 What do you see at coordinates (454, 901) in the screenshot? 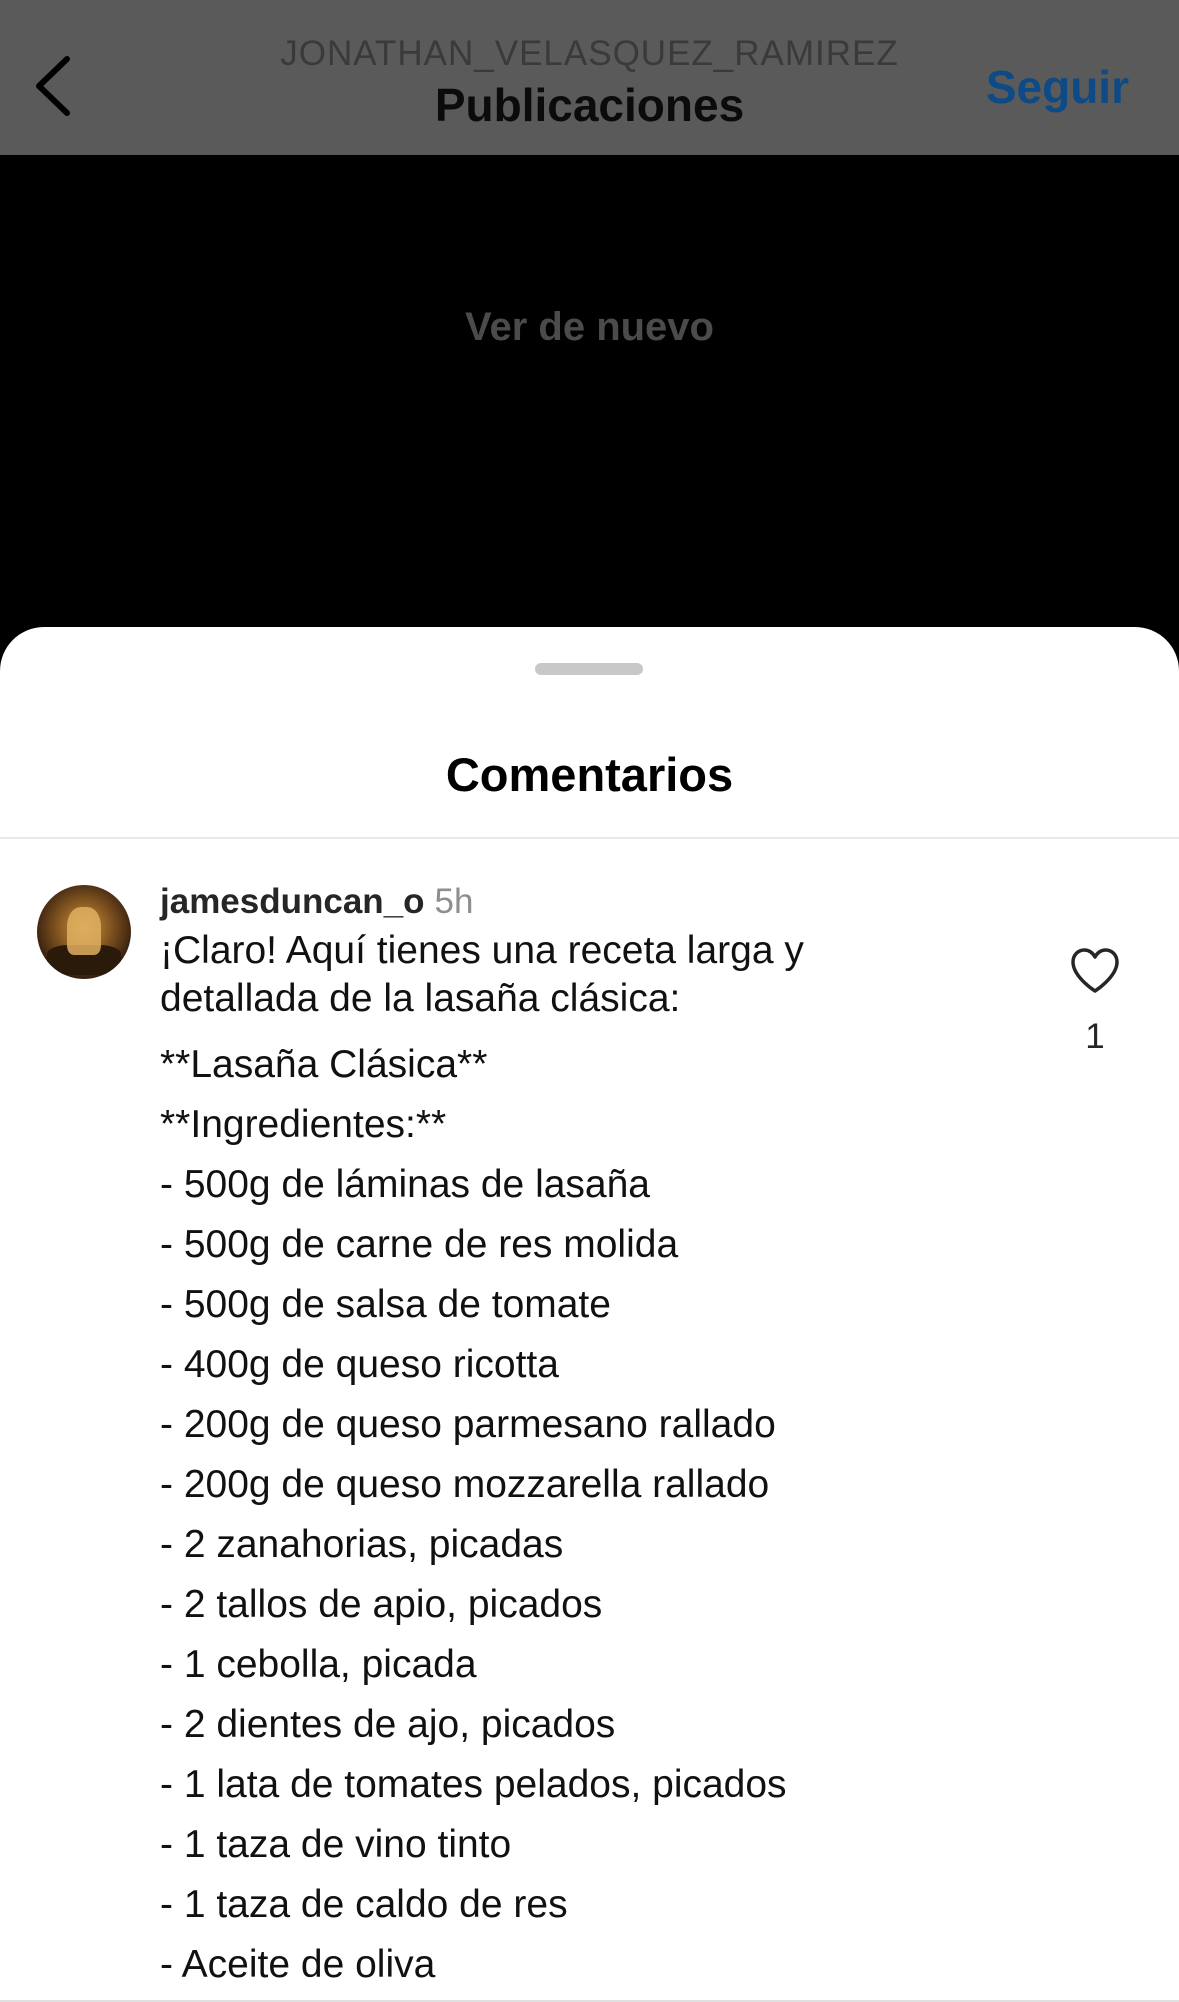
I see `comment-timestamp: 5h` at bounding box center [454, 901].